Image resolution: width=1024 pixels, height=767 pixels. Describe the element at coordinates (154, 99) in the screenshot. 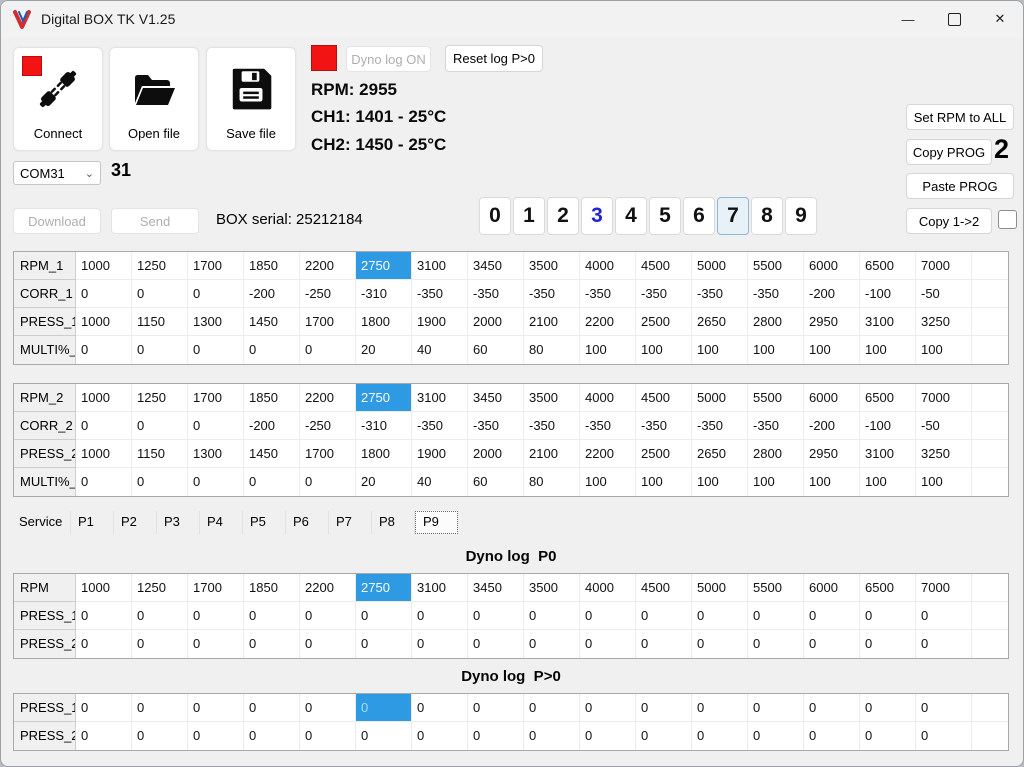

I see `open-file-button: Open file` at that location.